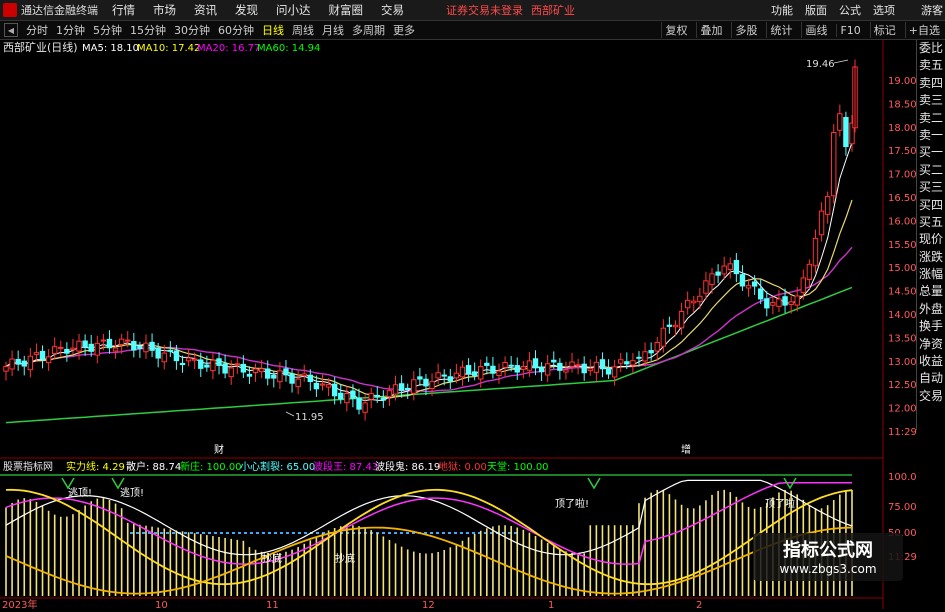  Describe the element at coordinates (782, 10) in the screenshot. I see `menu-function: 功能` at that location.